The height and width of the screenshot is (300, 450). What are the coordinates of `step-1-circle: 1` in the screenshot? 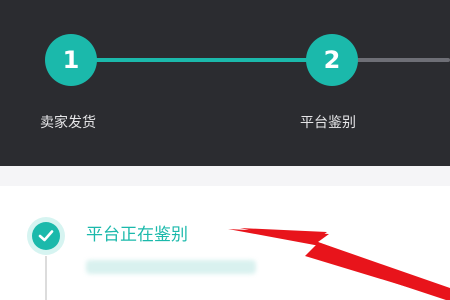 It's located at (71, 60).